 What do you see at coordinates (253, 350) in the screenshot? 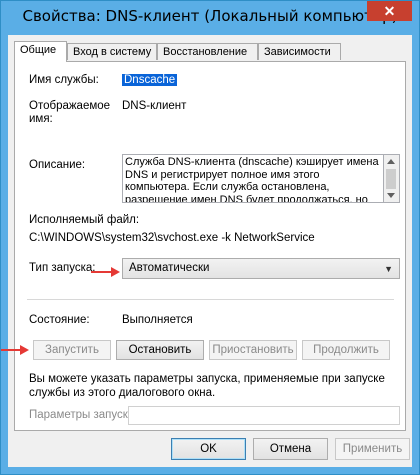
I see `pause-button: Приостановить` at bounding box center [253, 350].